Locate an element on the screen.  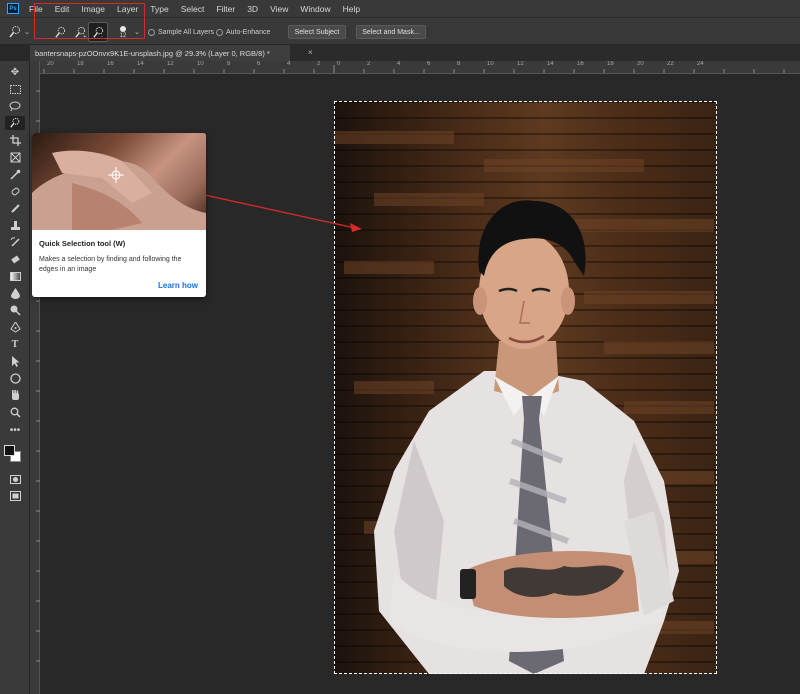
close-tab-icon: × is located at coordinates (310, 52).